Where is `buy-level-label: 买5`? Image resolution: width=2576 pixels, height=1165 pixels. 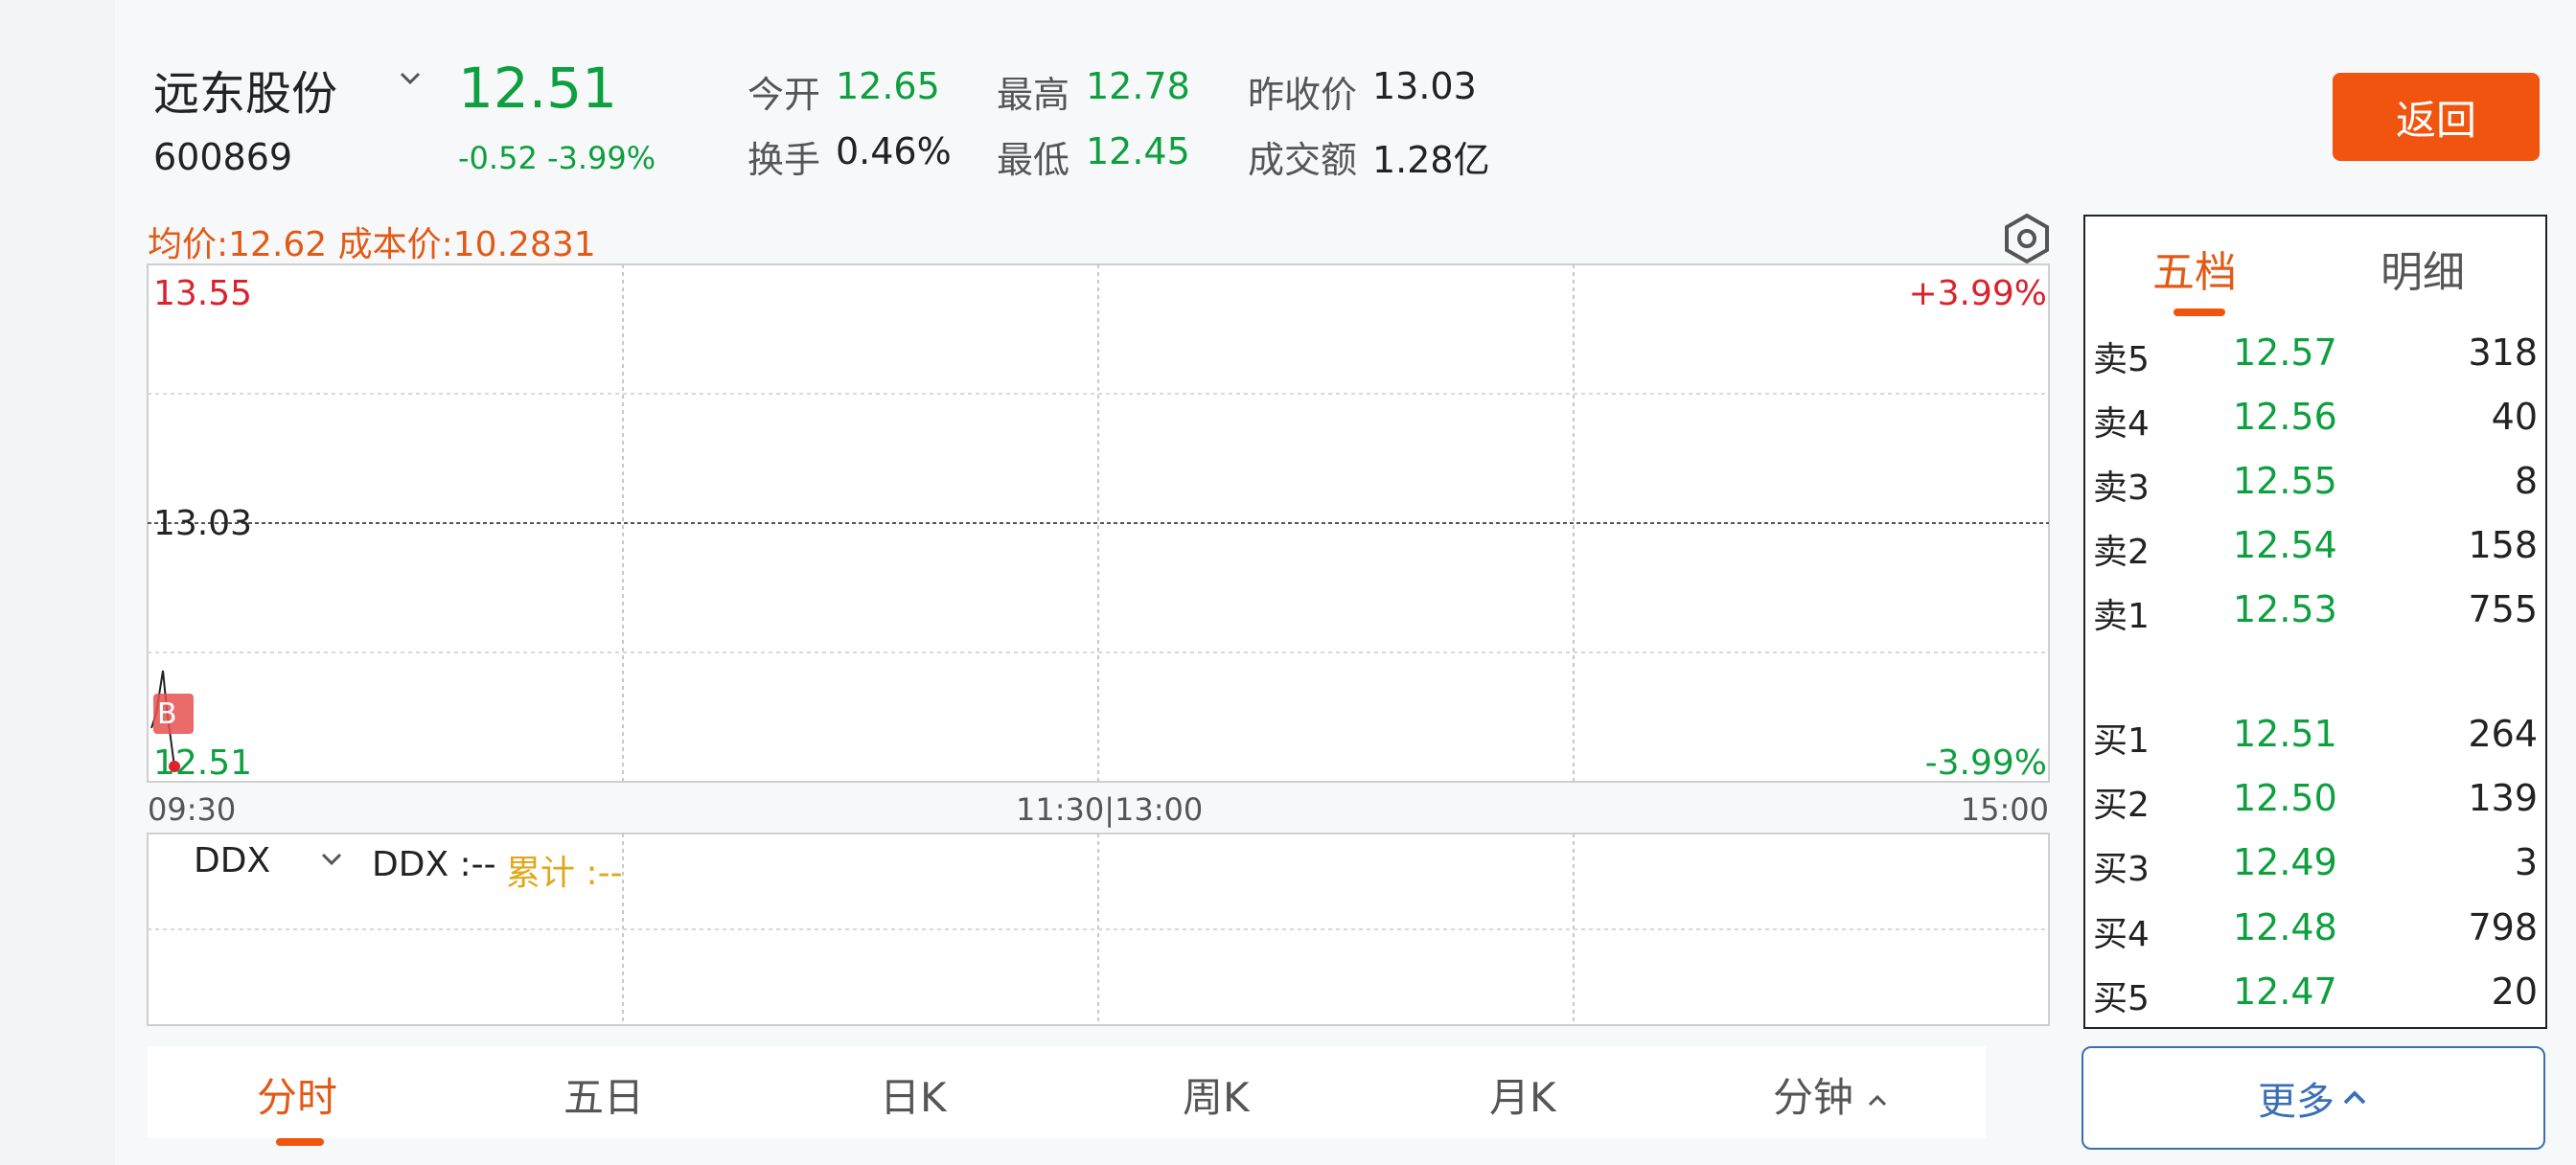 buy-level-label: 买5 is located at coordinates (2121, 999).